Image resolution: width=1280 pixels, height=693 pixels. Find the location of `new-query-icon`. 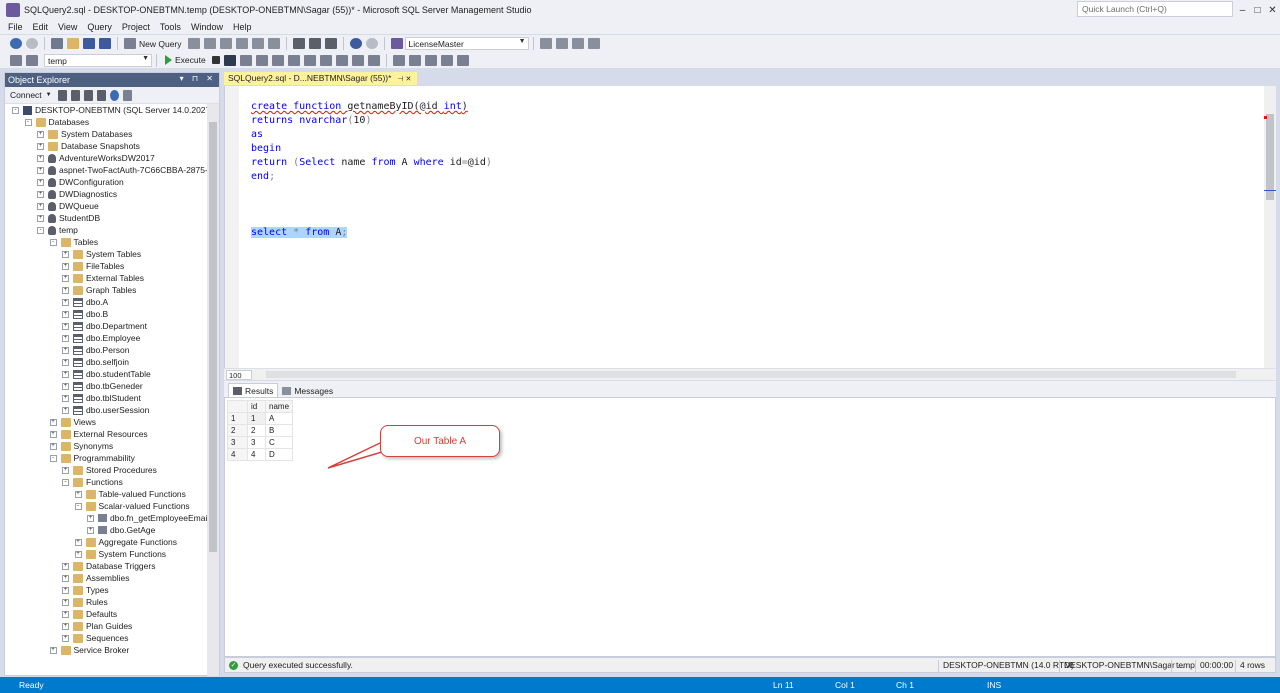

new-query-icon is located at coordinates (130, 43).